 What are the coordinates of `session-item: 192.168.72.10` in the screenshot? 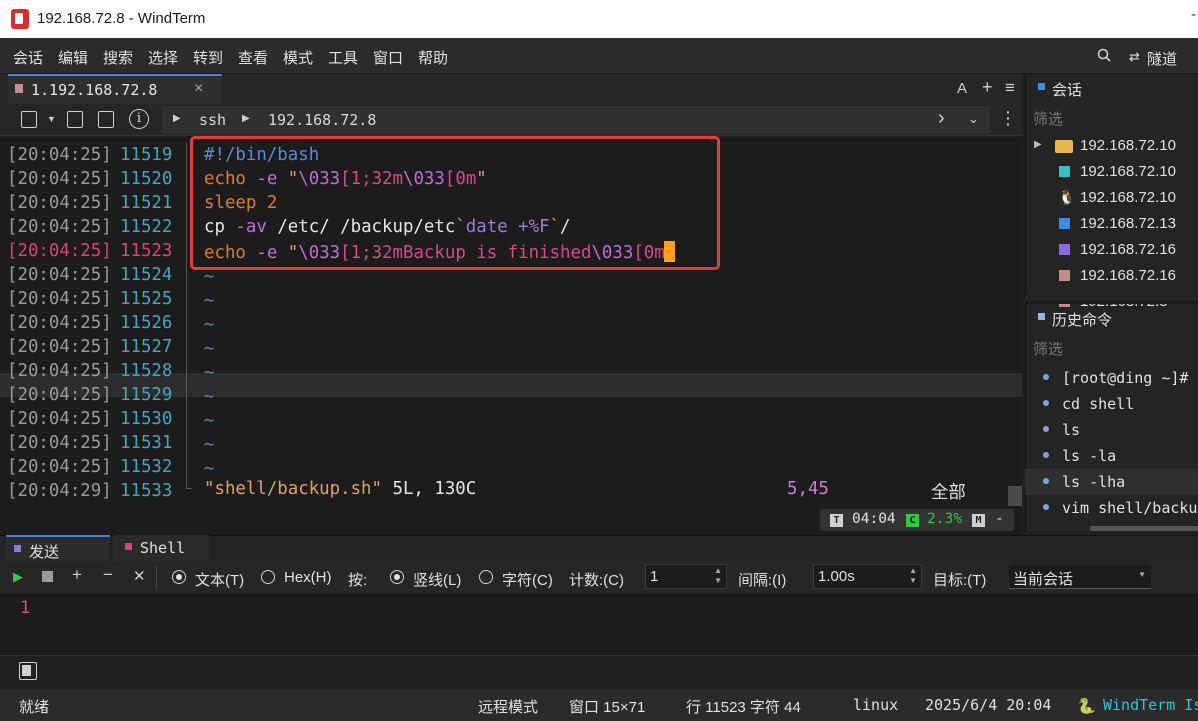 It's located at (1111, 173).